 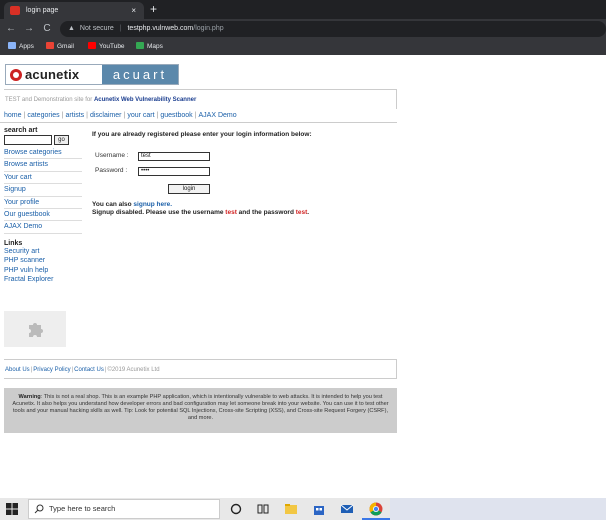 I want to click on footer-contact-us: Contact Us, so click(x=89, y=370).